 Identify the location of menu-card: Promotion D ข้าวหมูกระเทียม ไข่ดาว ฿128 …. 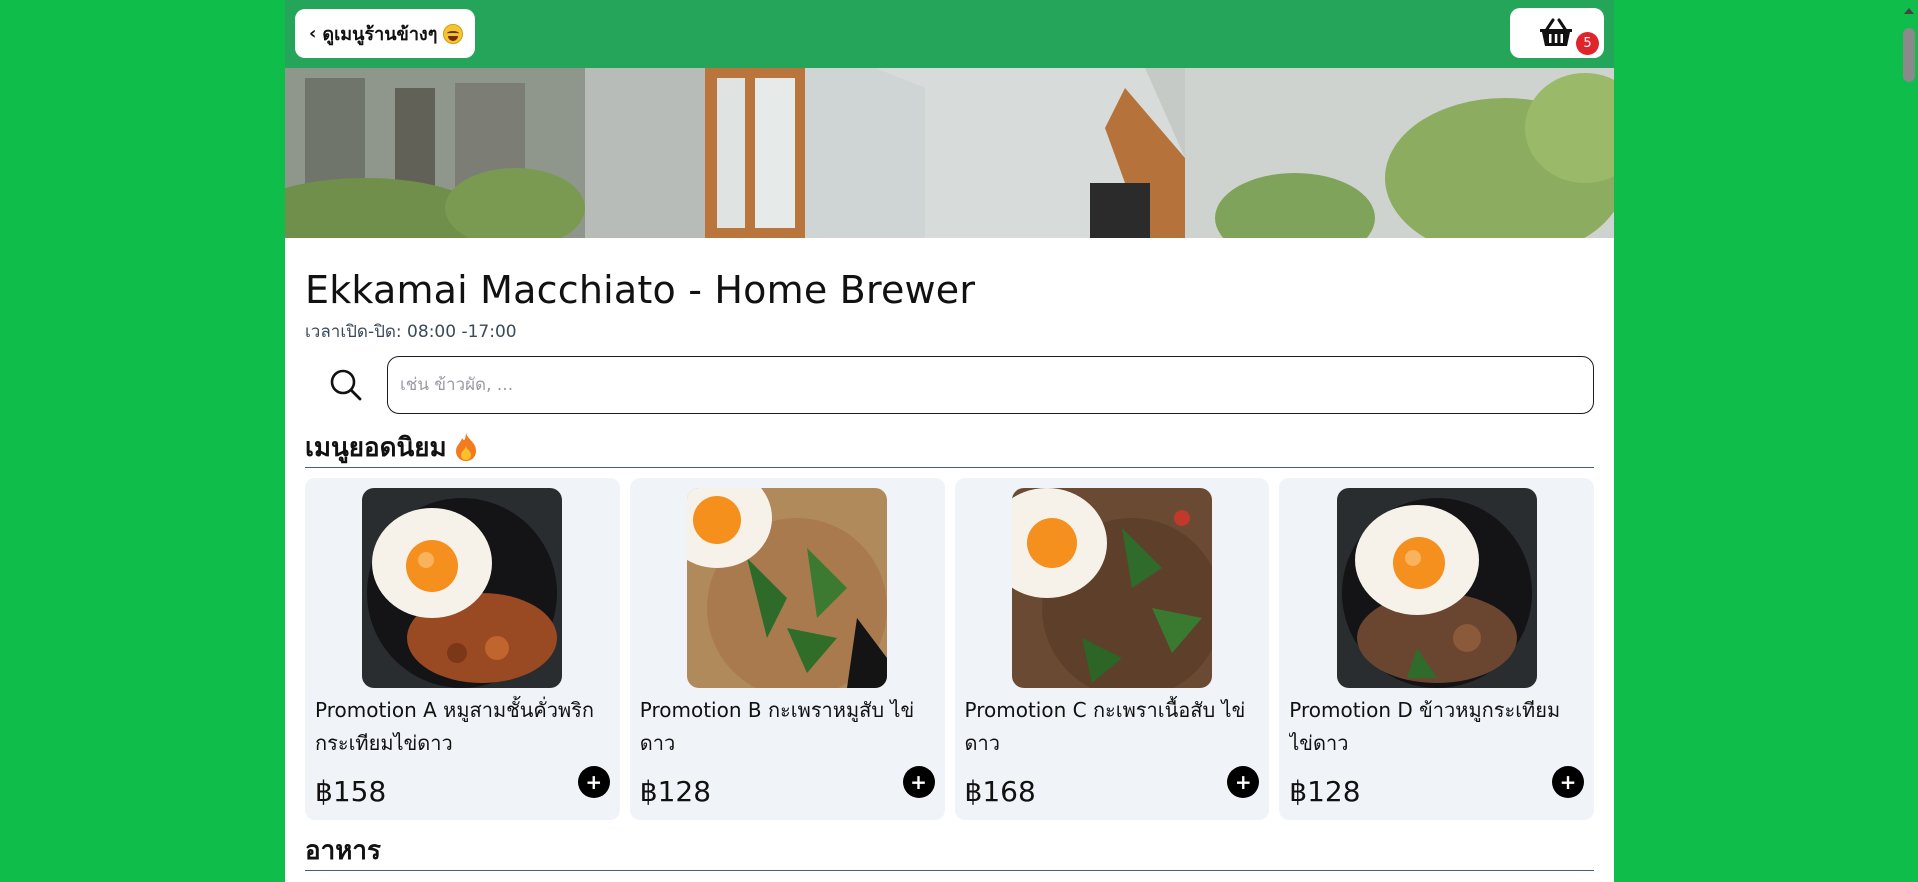
(1436, 649).